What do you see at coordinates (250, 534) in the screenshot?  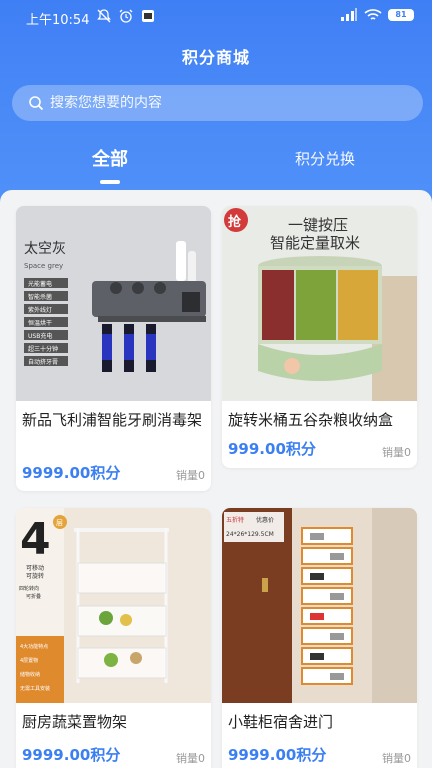 I see `svg-text: 24*26*129.5CM` at bounding box center [250, 534].